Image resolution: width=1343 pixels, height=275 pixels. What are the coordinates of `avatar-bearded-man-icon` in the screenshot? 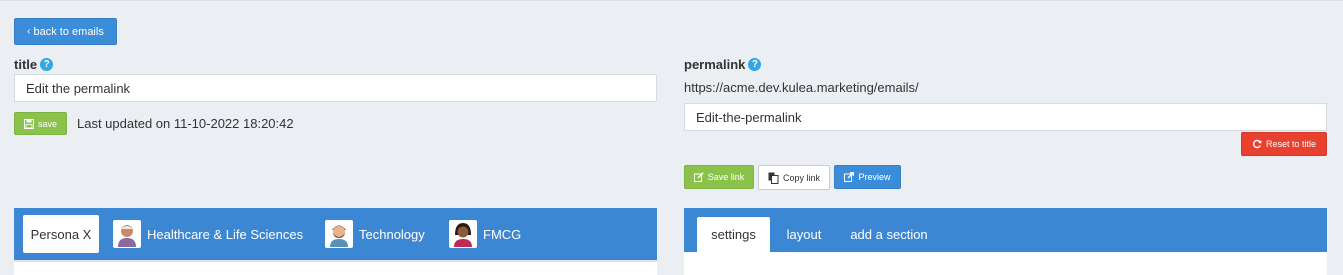 It's located at (339, 234).